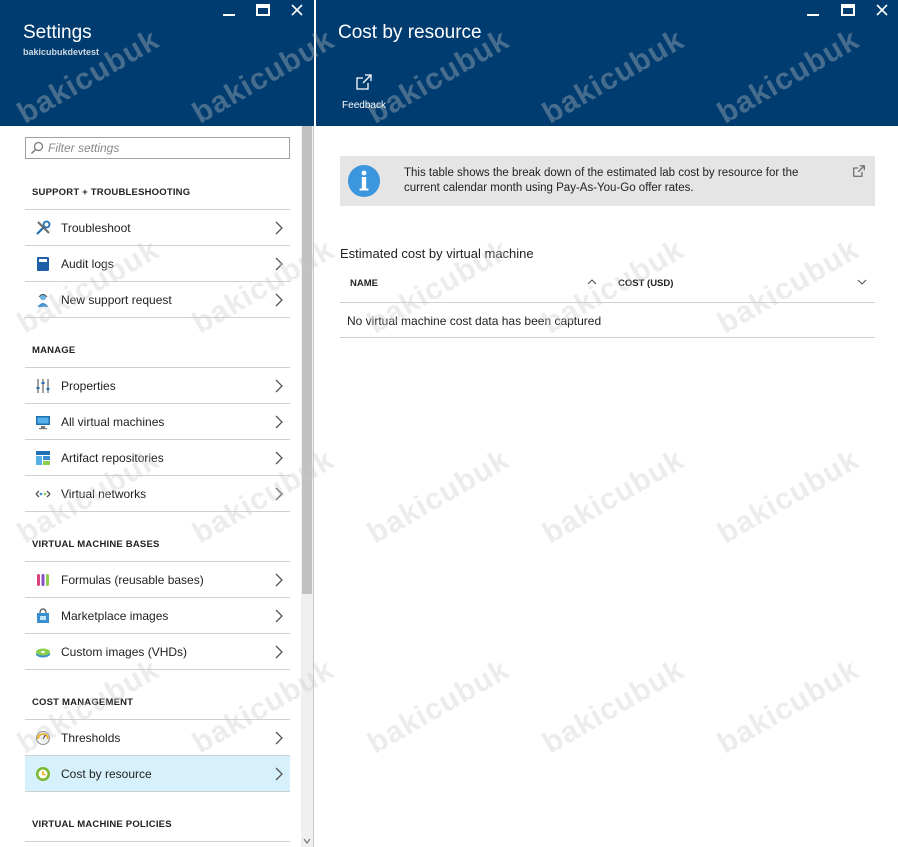  What do you see at coordinates (157, 841) in the screenshot?
I see `menu-vm-policies` at bounding box center [157, 841].